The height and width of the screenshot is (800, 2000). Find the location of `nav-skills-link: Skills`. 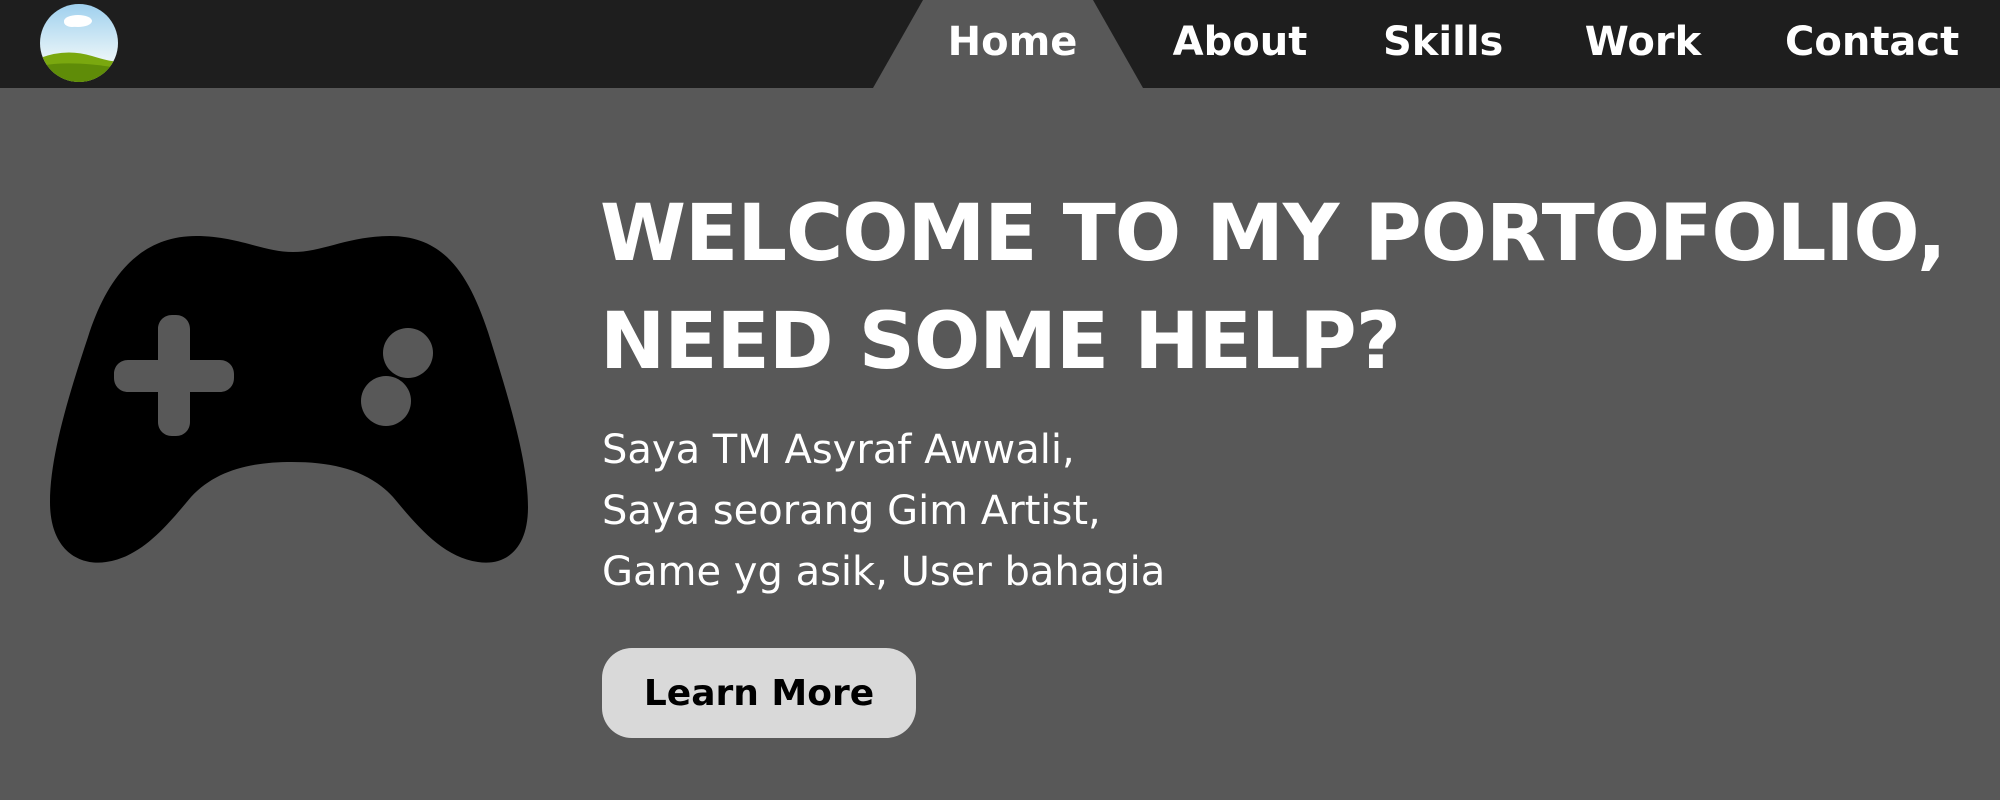

nav-skills-link: Skills is located at coordinates (1443, 42).